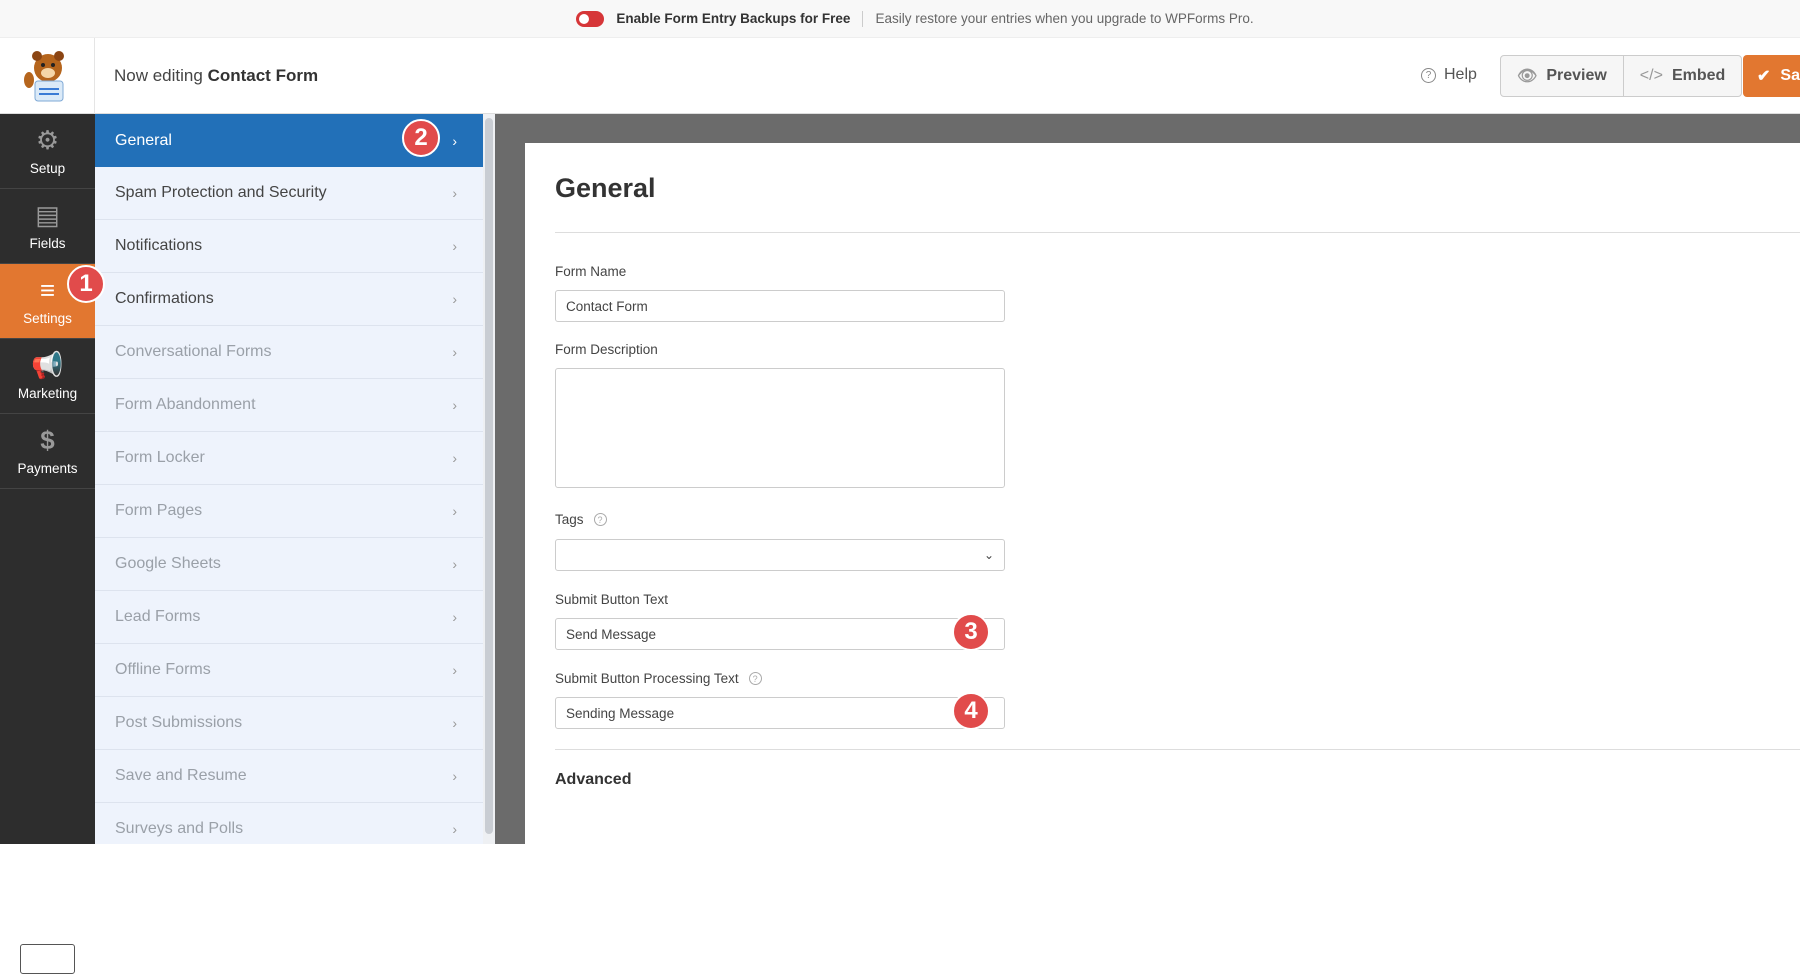 Image resolution: width=1800 pixels, height=974 pixels. Describe the element at coordinates (47, 289) in the screenshot. I see `sliders-icon: ≡` at that location.